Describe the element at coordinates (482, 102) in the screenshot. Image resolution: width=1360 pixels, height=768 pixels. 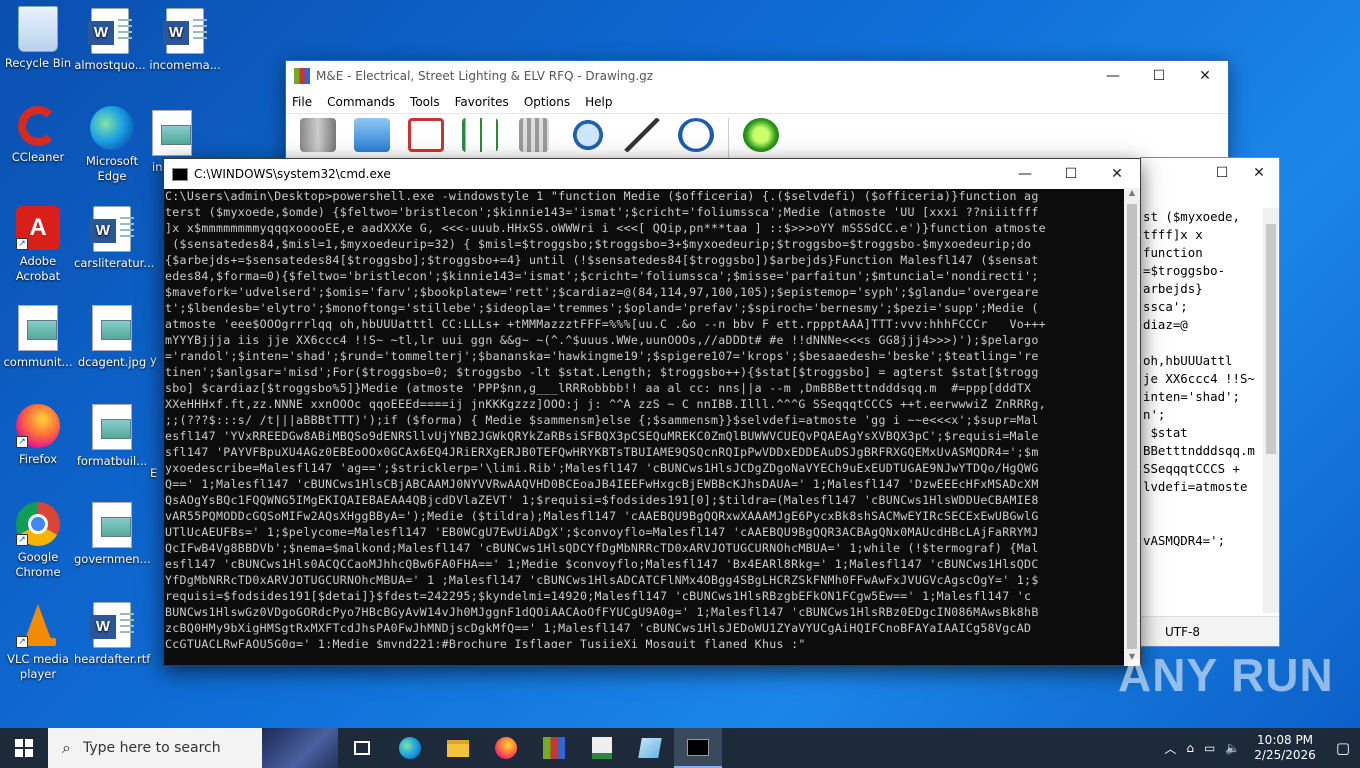
I see `menu-favorites: Favorites` at that location.